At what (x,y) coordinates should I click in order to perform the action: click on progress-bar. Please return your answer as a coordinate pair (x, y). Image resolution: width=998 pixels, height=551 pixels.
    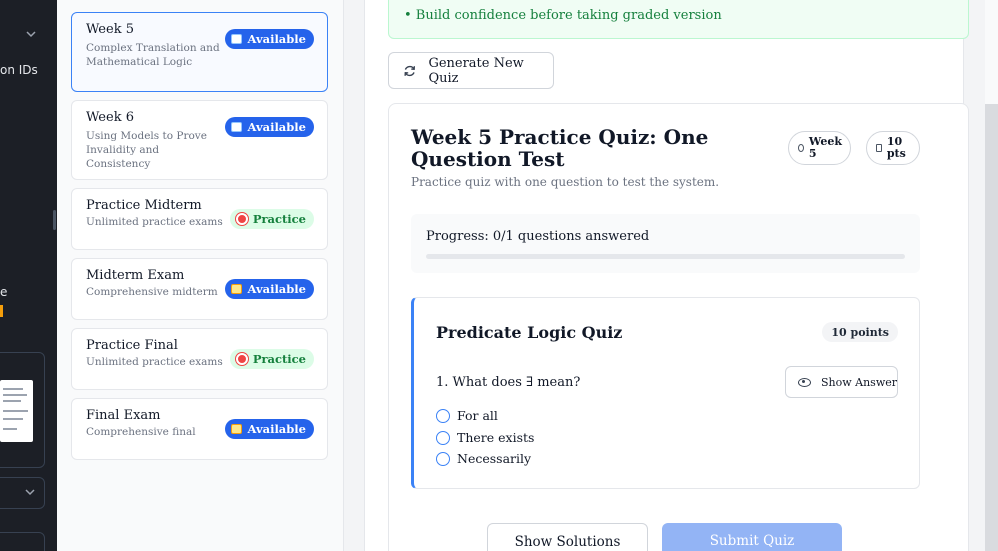
    Looking at the image, I should click on (665, 256).